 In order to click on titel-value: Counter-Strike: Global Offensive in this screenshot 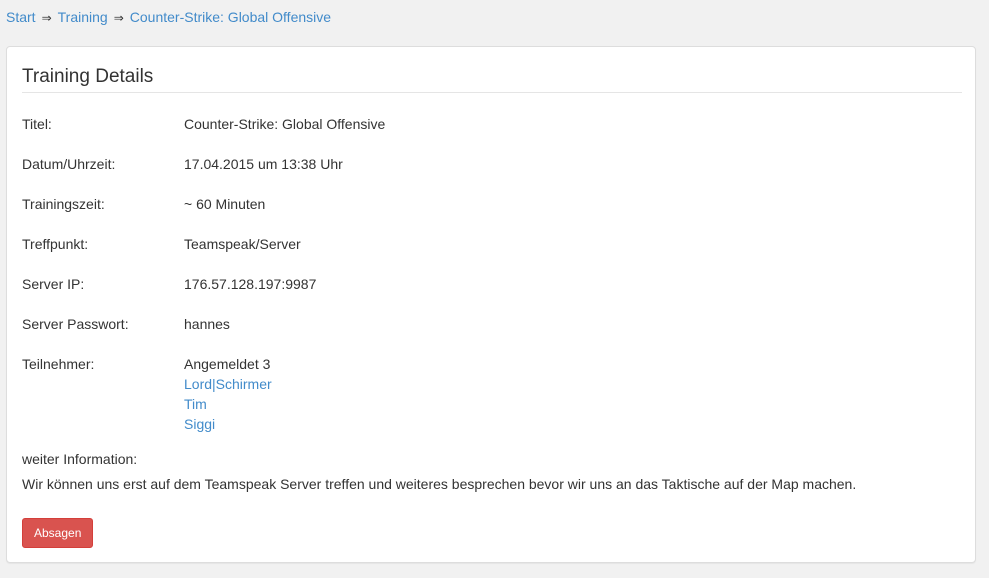, I will do `click(285, 124)`.